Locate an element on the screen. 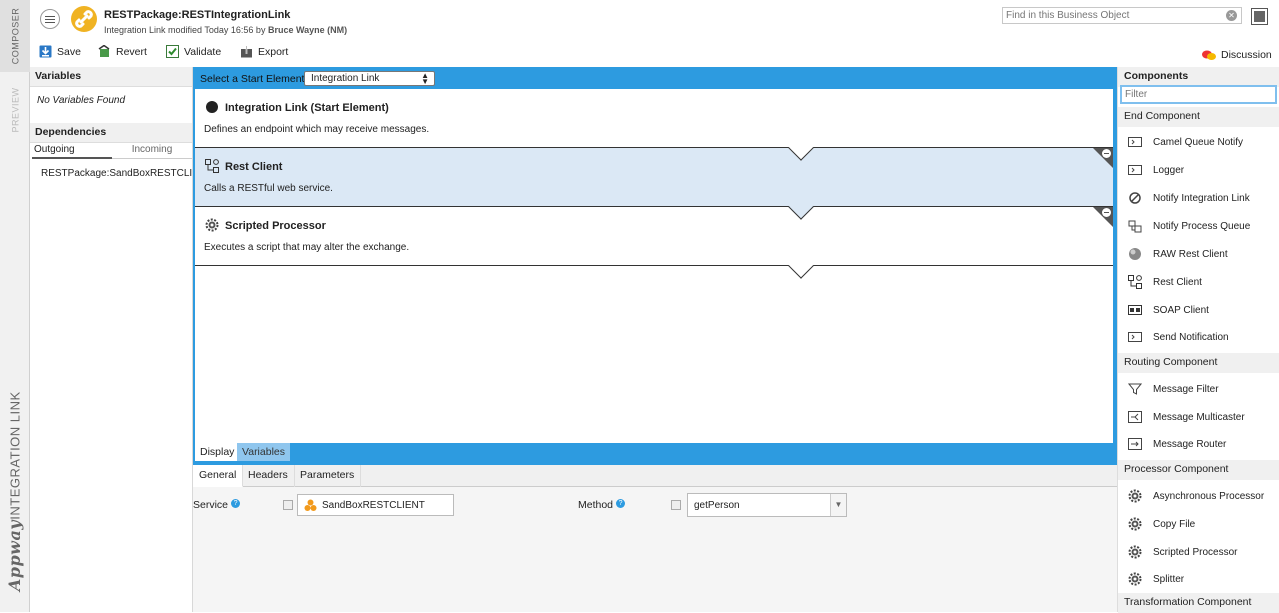  service-value: SandBoxRESTCLIENT is located at coordinates (373, 505).